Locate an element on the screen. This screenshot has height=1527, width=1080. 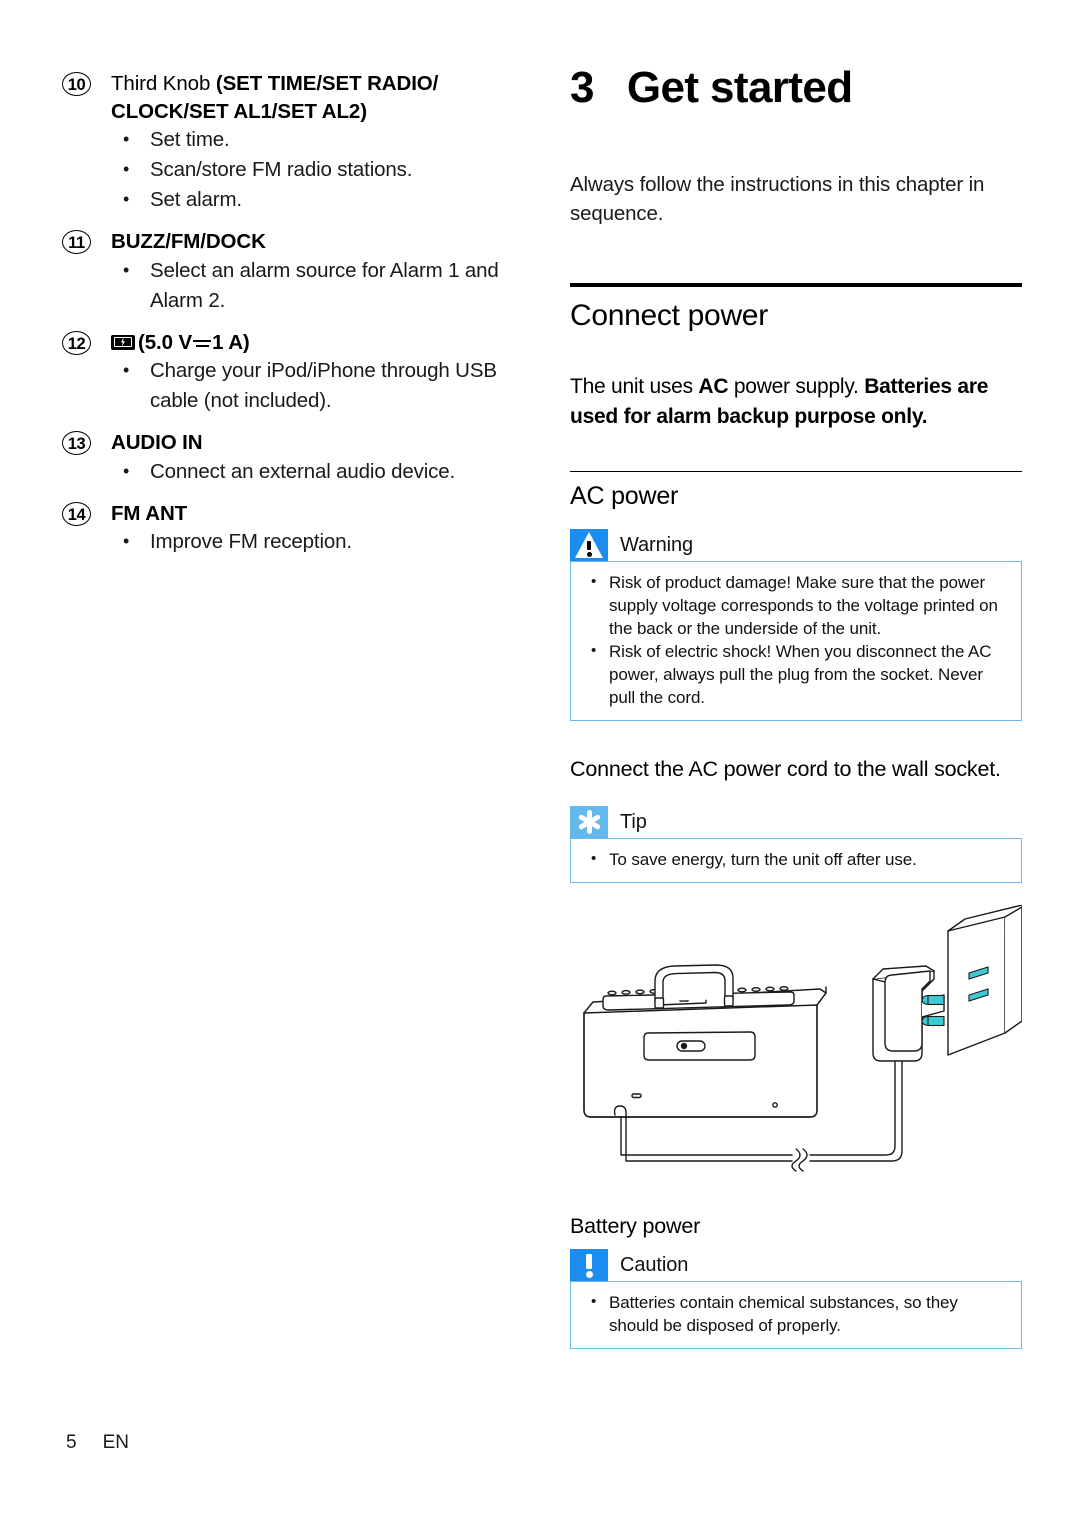
caution-note-header: Caution is located at coordinates (796, 1265).